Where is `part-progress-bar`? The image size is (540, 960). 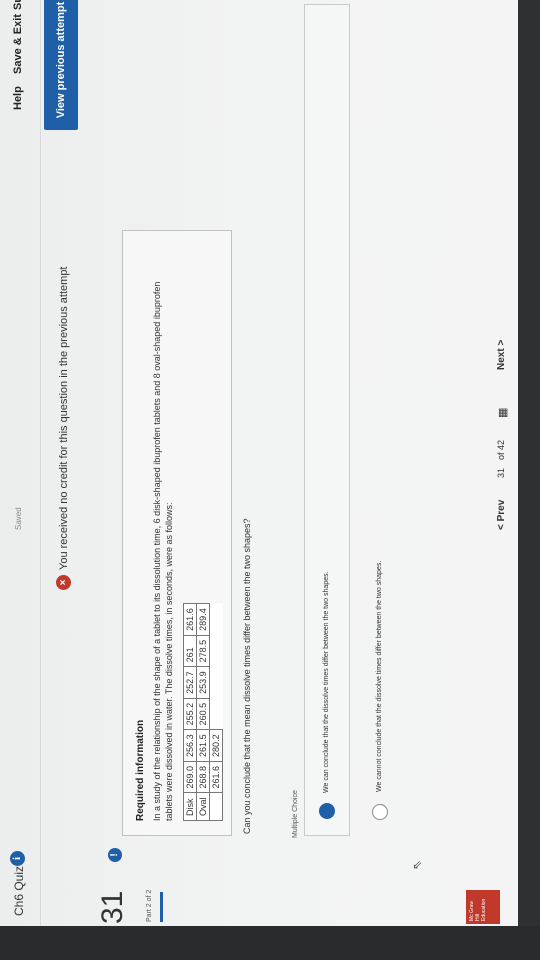 part-progress-bar is located at coordinates (161, 907).